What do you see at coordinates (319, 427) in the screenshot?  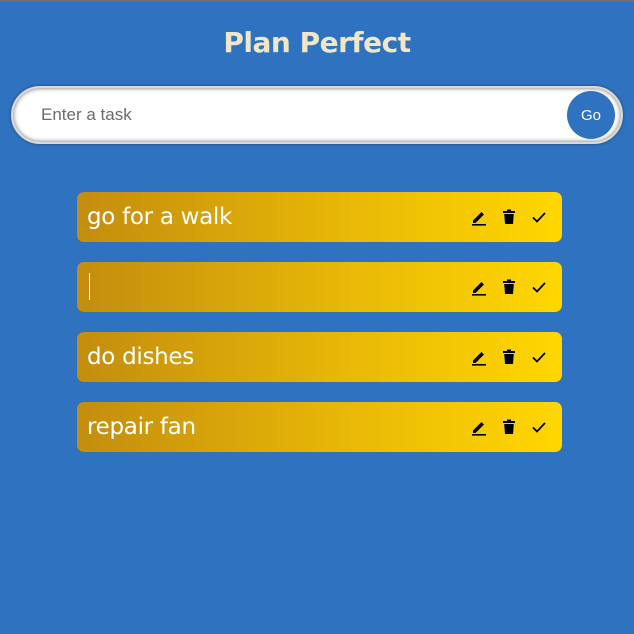 I see `task-item: repair fan` at bounding box center [319, 427].